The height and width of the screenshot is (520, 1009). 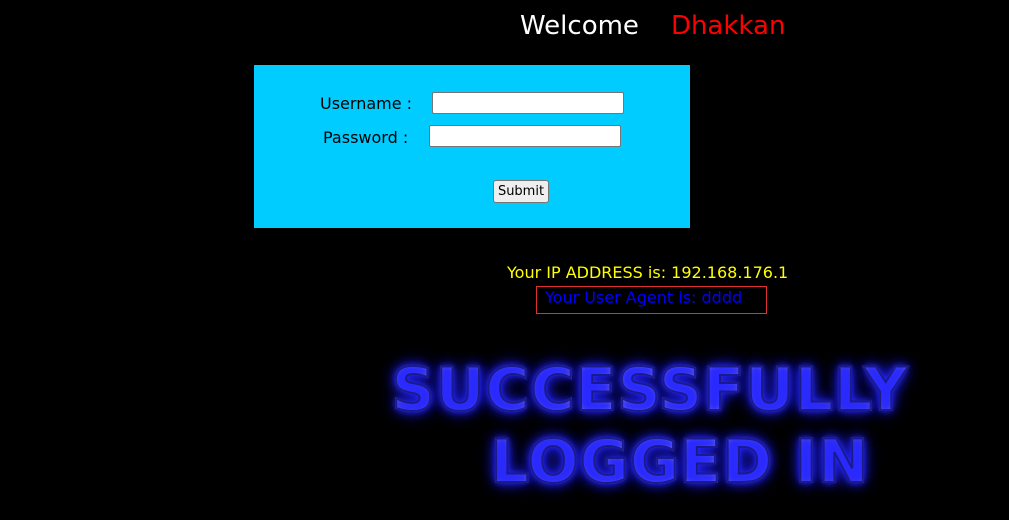 I want to click on login-form-panel: Username : Password : Submit, so click(x=472, y=146).